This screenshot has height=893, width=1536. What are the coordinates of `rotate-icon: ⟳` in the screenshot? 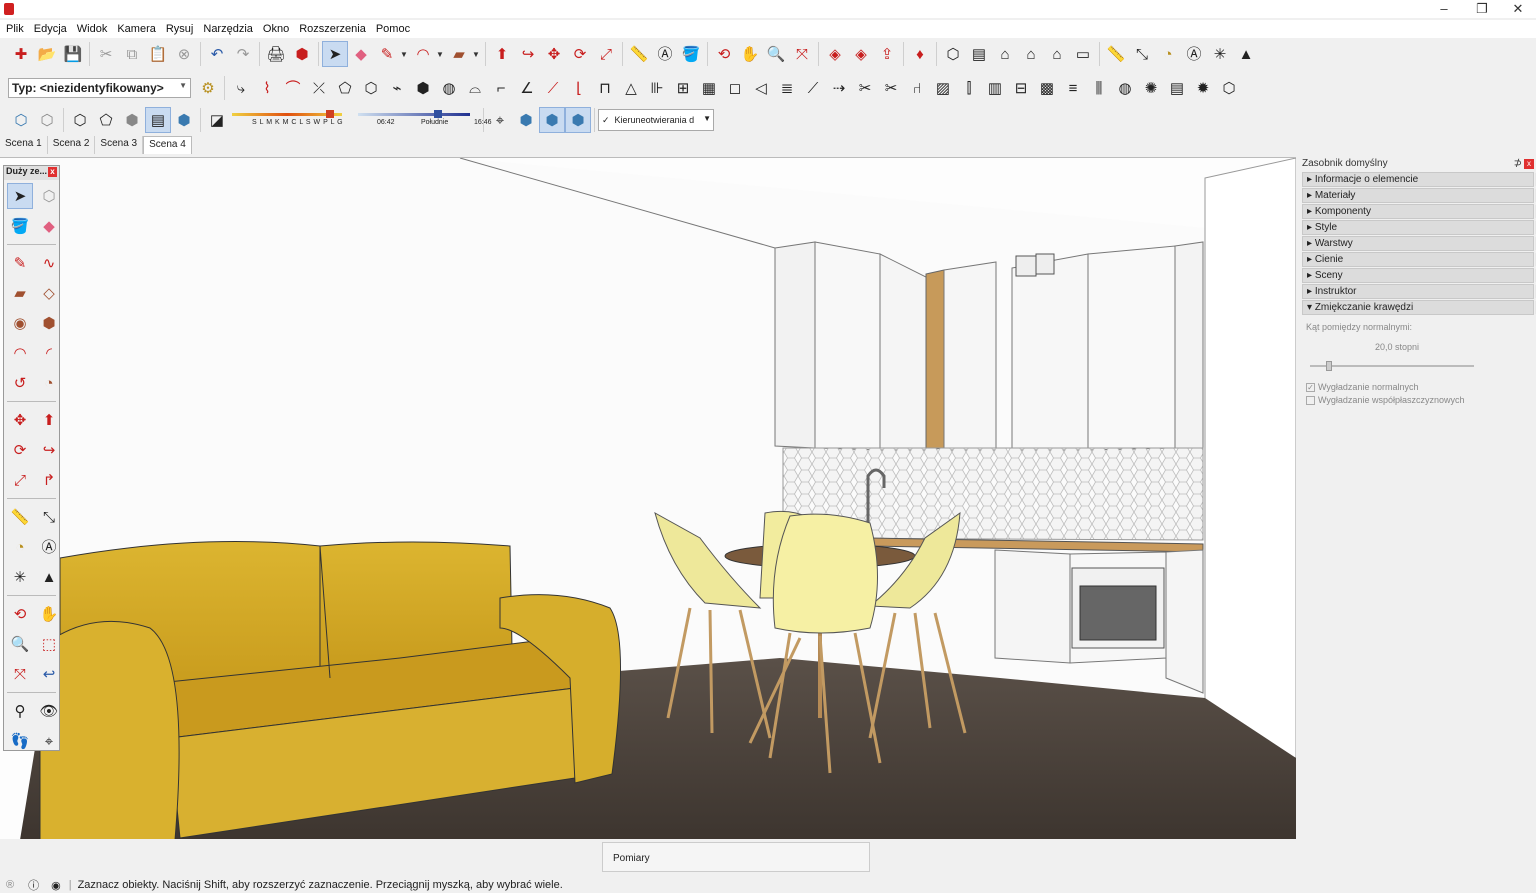 It's located at (20, 450).